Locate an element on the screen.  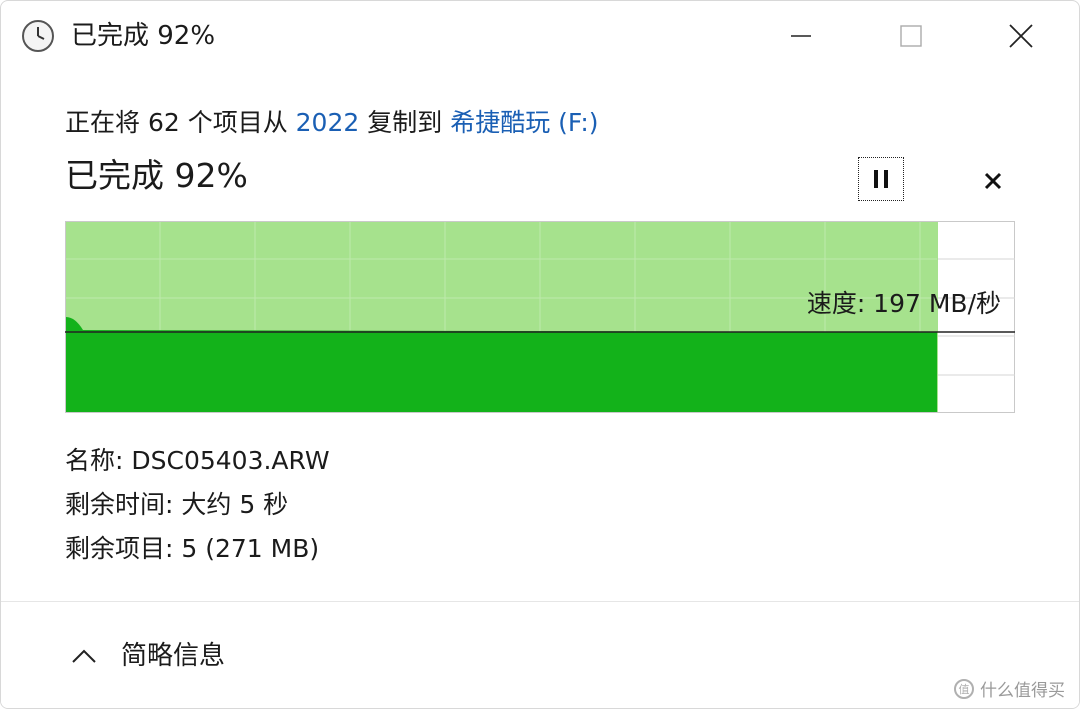
detail-time-row: 剩余时间: 大约 5 秒 is located at coordinates (197, 505).